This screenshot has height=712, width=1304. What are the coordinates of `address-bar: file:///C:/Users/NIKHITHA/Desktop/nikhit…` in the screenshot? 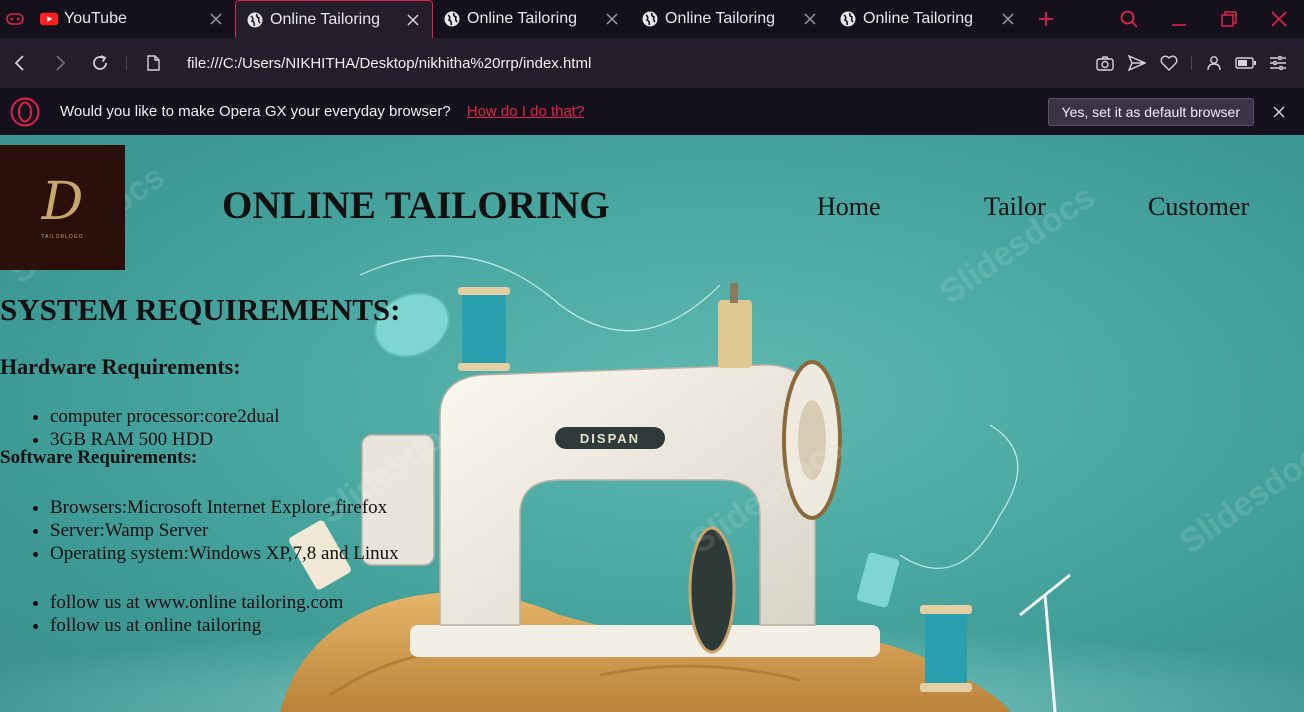 It's located at (652, 63).